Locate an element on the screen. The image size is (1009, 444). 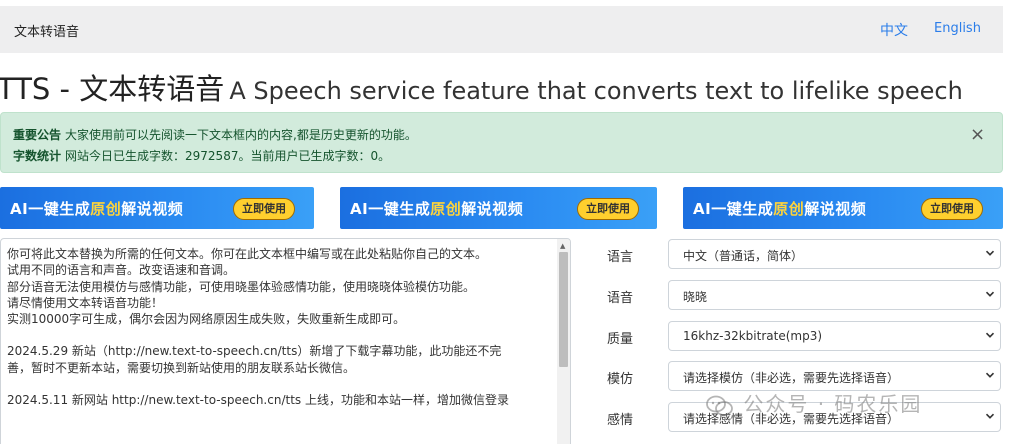
page-title-main: TTS - 文本转语音 is located at coordinates (112, 89).